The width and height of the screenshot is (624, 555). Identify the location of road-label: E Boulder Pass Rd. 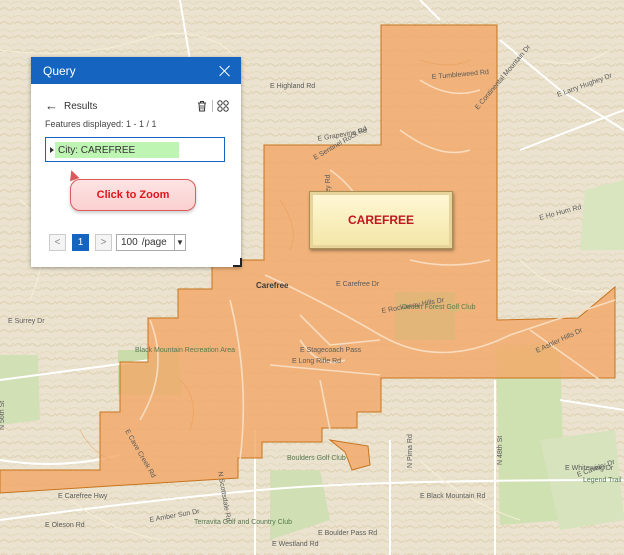
(347, 533).